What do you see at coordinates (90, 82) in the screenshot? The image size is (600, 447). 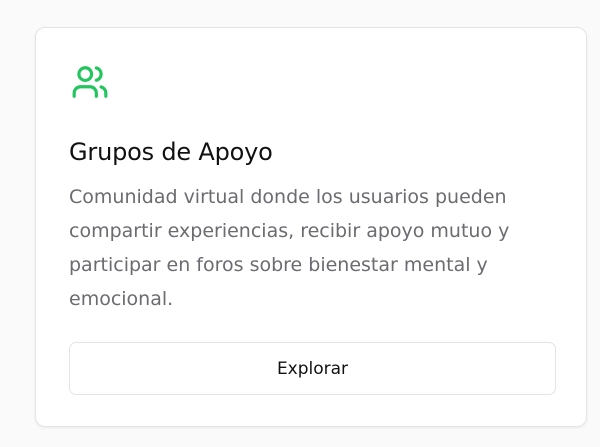 I see `users-icon` at bounding box center [90, 82].